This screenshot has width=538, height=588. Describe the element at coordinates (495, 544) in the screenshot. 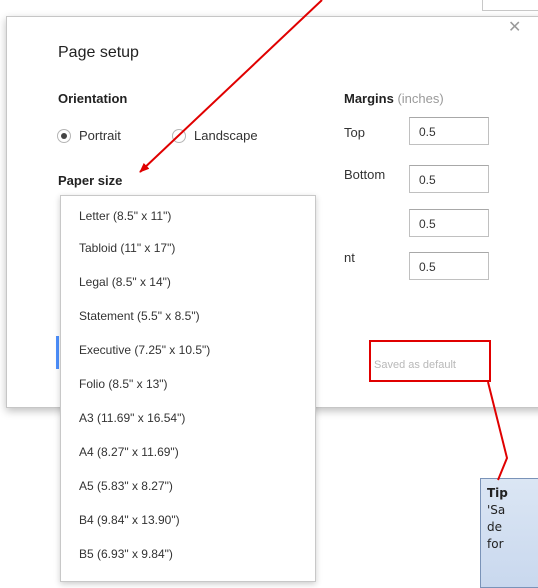

I see `tip-line: for` at that location.